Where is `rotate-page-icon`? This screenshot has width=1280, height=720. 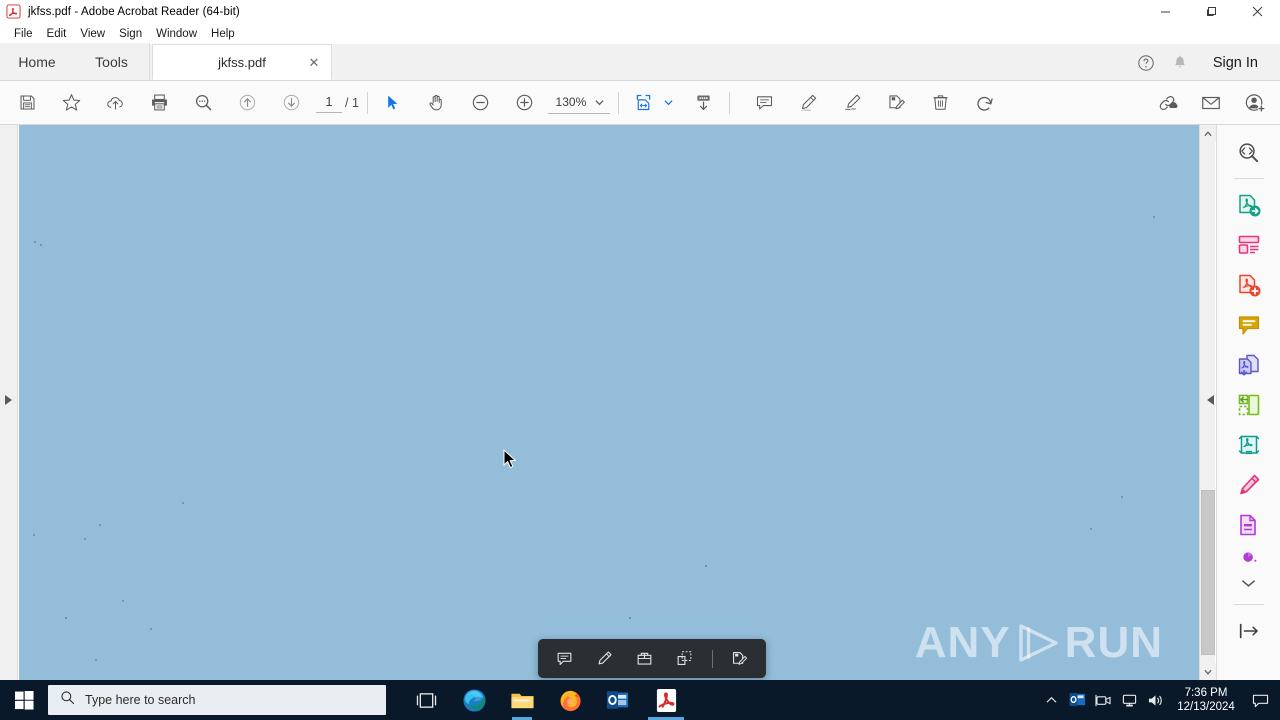
rotate-page-icon is located at coordinates (985, 103).